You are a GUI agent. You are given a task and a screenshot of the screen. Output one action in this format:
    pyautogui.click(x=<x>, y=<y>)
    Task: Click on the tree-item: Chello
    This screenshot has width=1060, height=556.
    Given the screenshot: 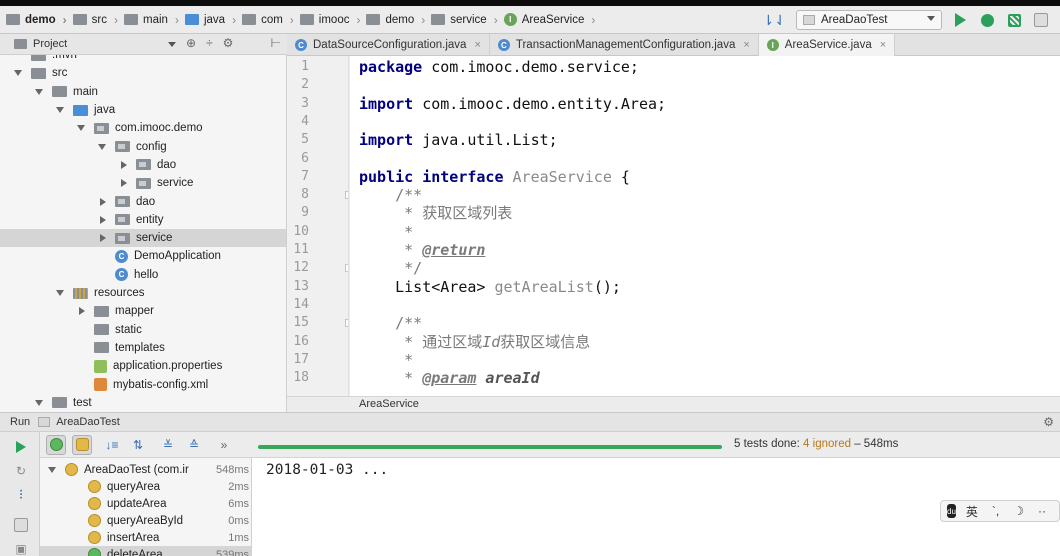 What is the action you would take?
    pyautogui.click(x=143, y=275)
    